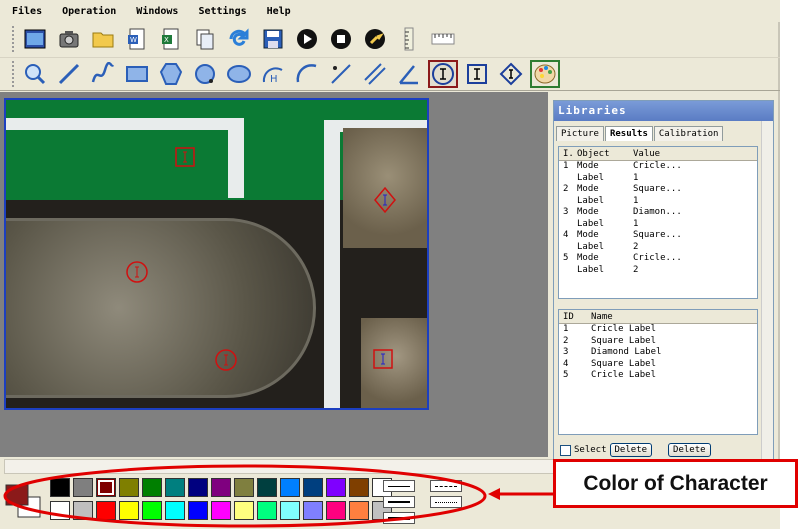 The width and height of the screenshot is (800, 529). I want to click on circle-label-tool-button, so click(443, 74).